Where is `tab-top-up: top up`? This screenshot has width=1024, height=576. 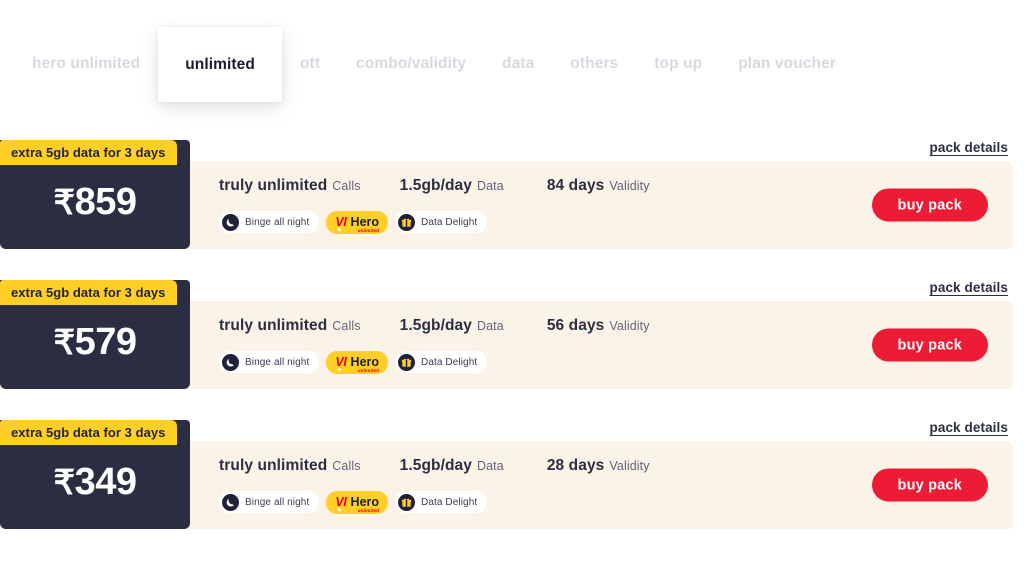 tab-top-up: top up is located at coordinates (678, 64).